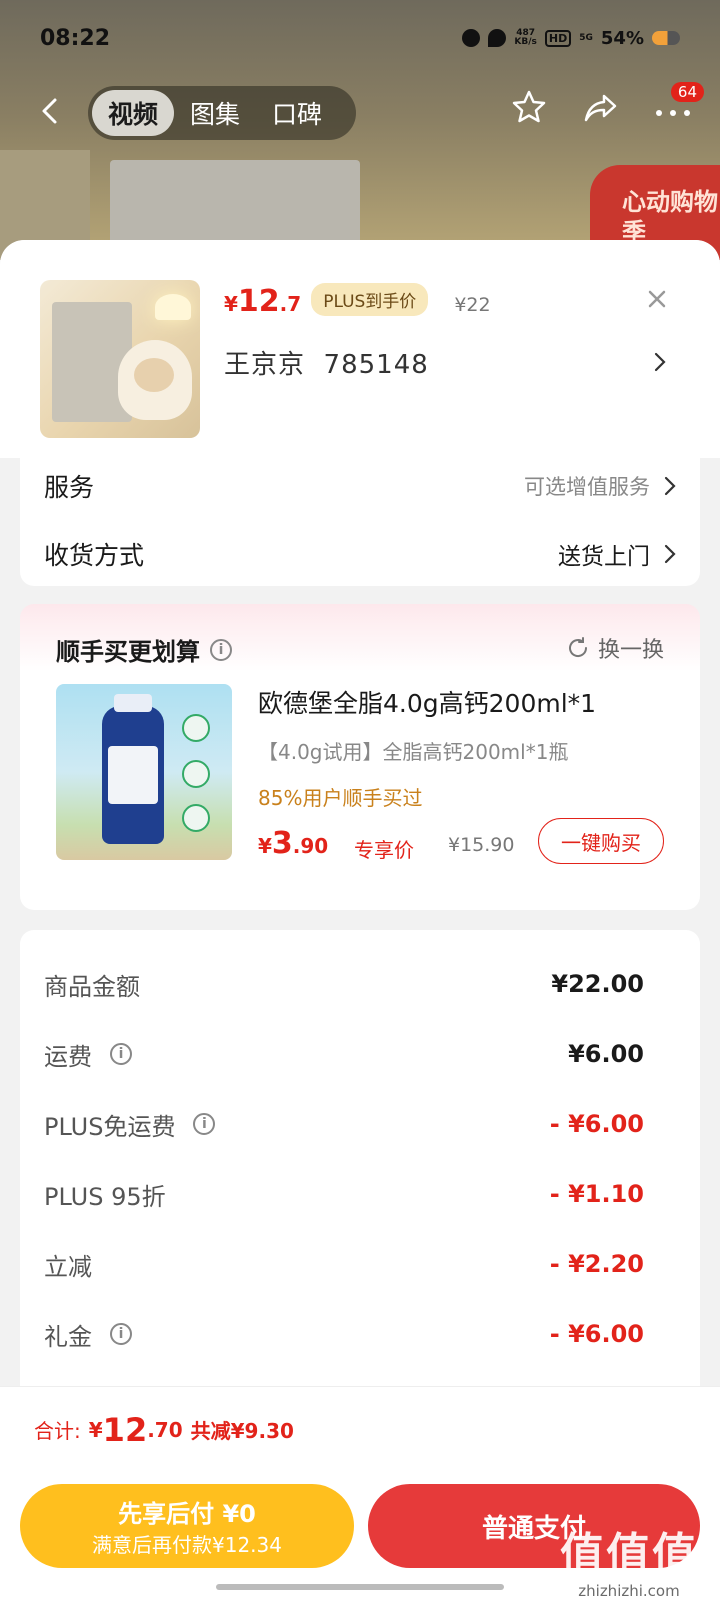  I want to click on fee-row: PLUS 95折 - ¥1.10, so click(344, 1194).